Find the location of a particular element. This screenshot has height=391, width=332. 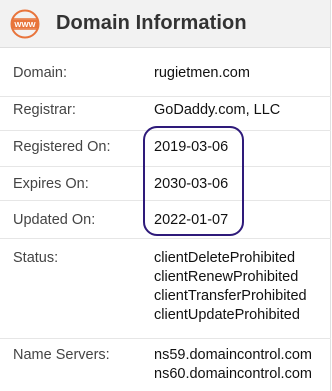

label-updated-on: Updated On: is located at coordinates (54, 220).